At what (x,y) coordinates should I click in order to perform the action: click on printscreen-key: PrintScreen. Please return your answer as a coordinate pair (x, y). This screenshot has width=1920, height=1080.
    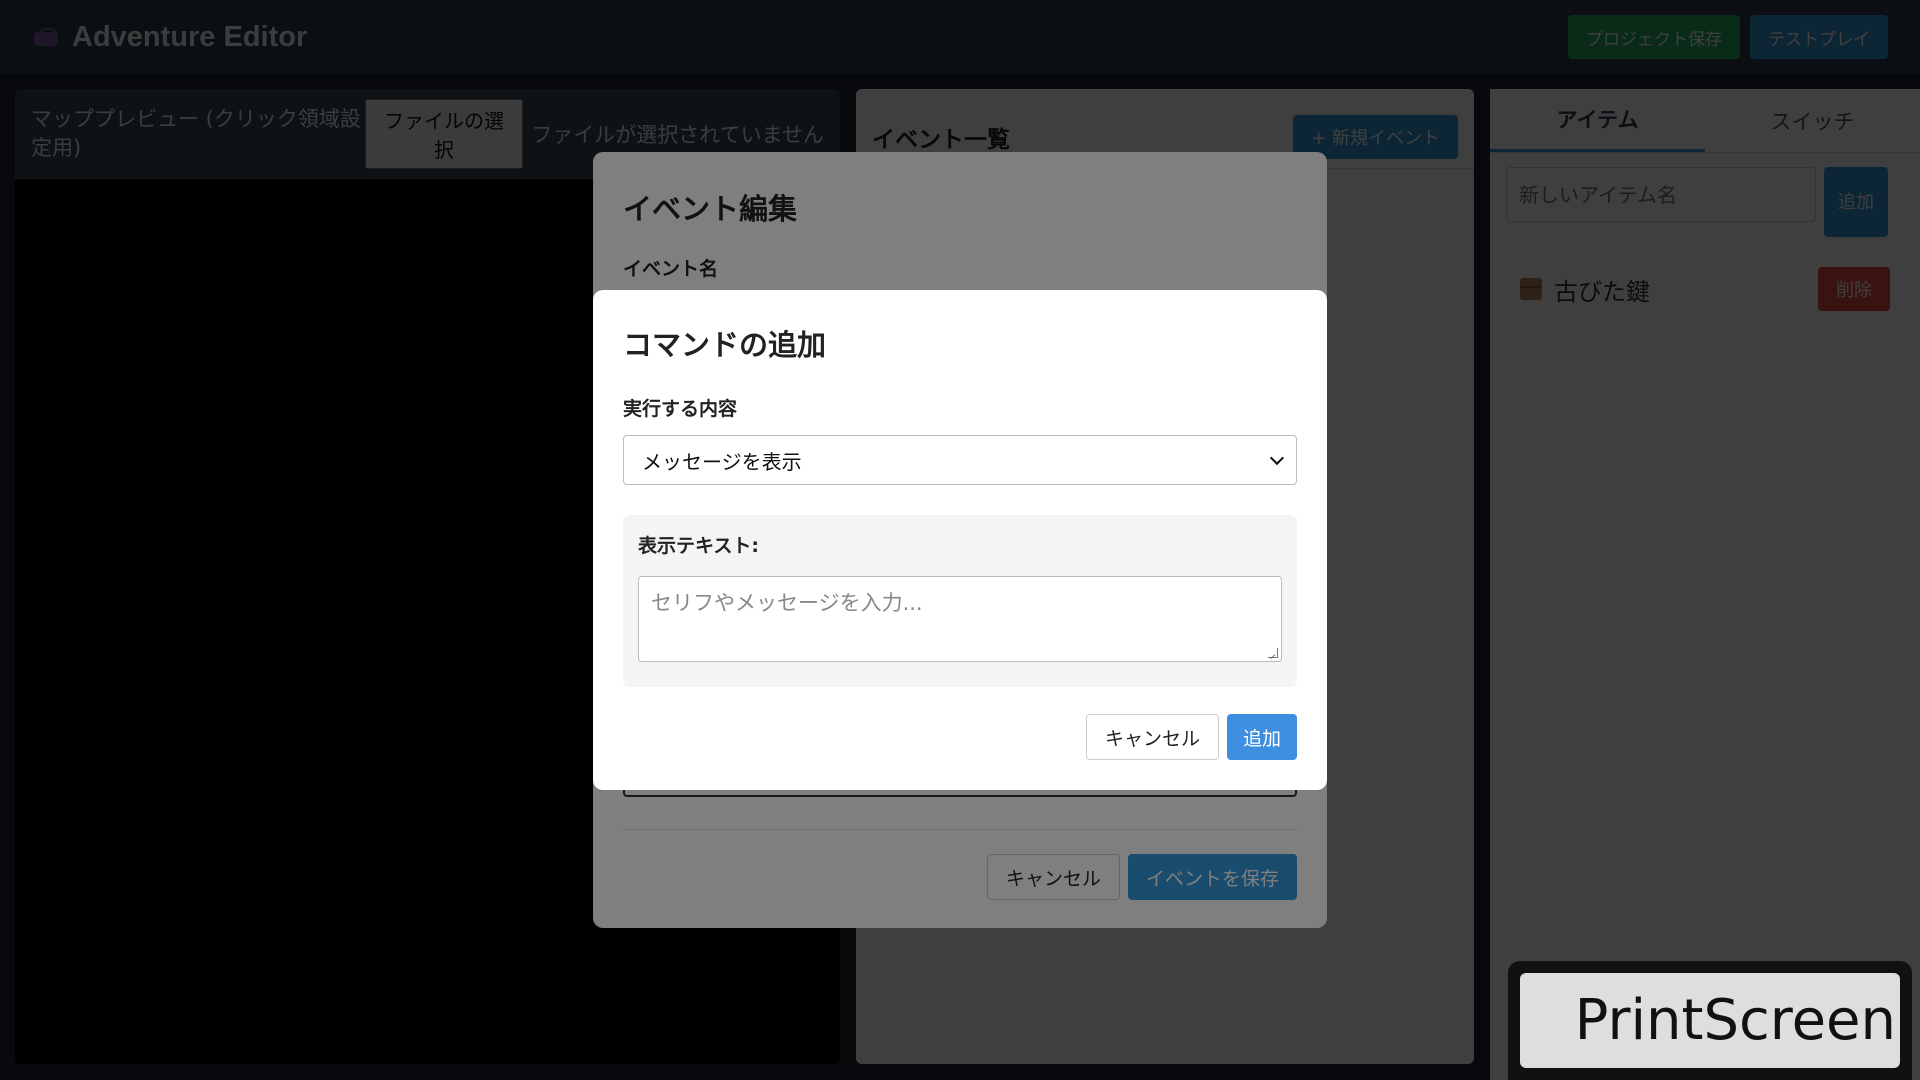
    Looking at the image, I should click on (1710, 1020).